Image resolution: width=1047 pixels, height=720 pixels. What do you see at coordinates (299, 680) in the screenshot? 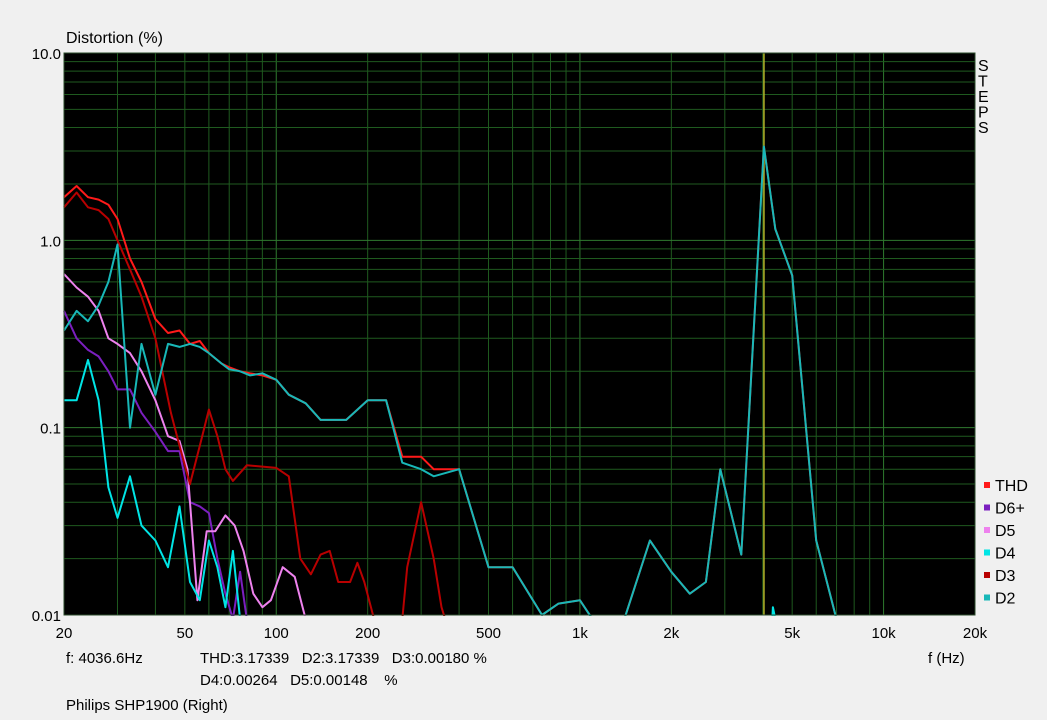
I see `harmonics-readout-line2: D4:0.00264 D5:0.00148 %` at bounding box center [299, 680].